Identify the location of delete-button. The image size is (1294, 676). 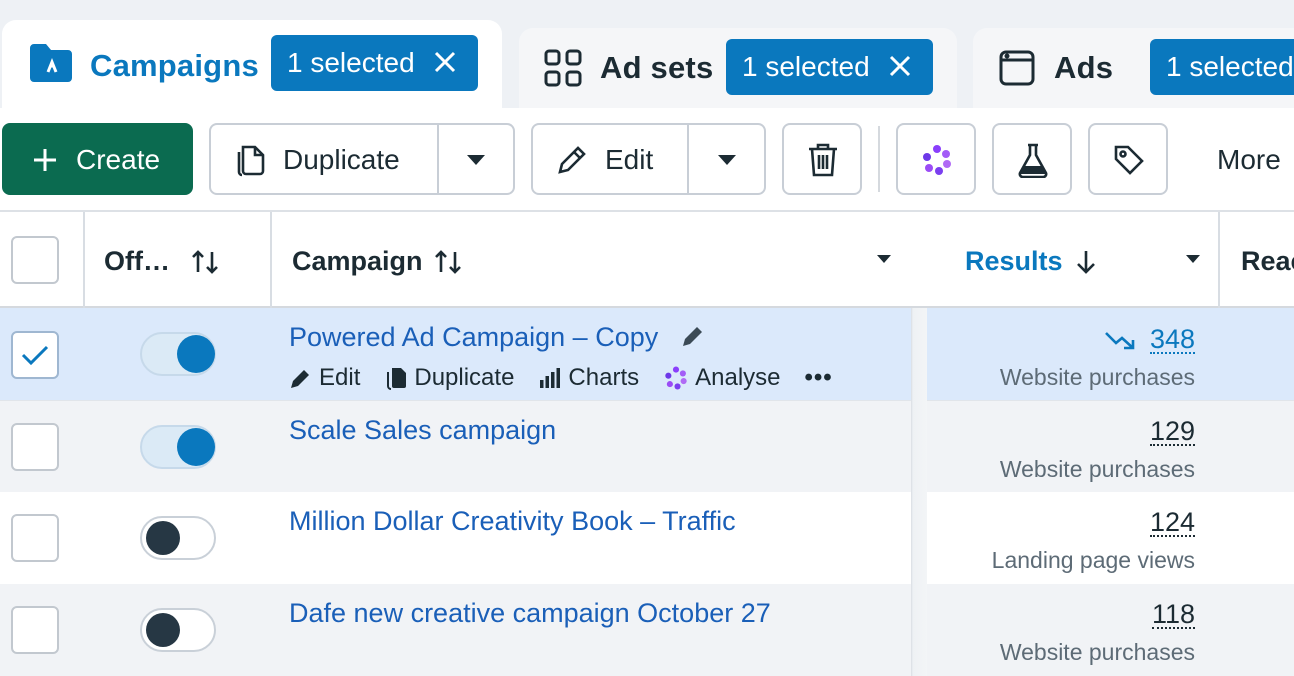
(822, 159).